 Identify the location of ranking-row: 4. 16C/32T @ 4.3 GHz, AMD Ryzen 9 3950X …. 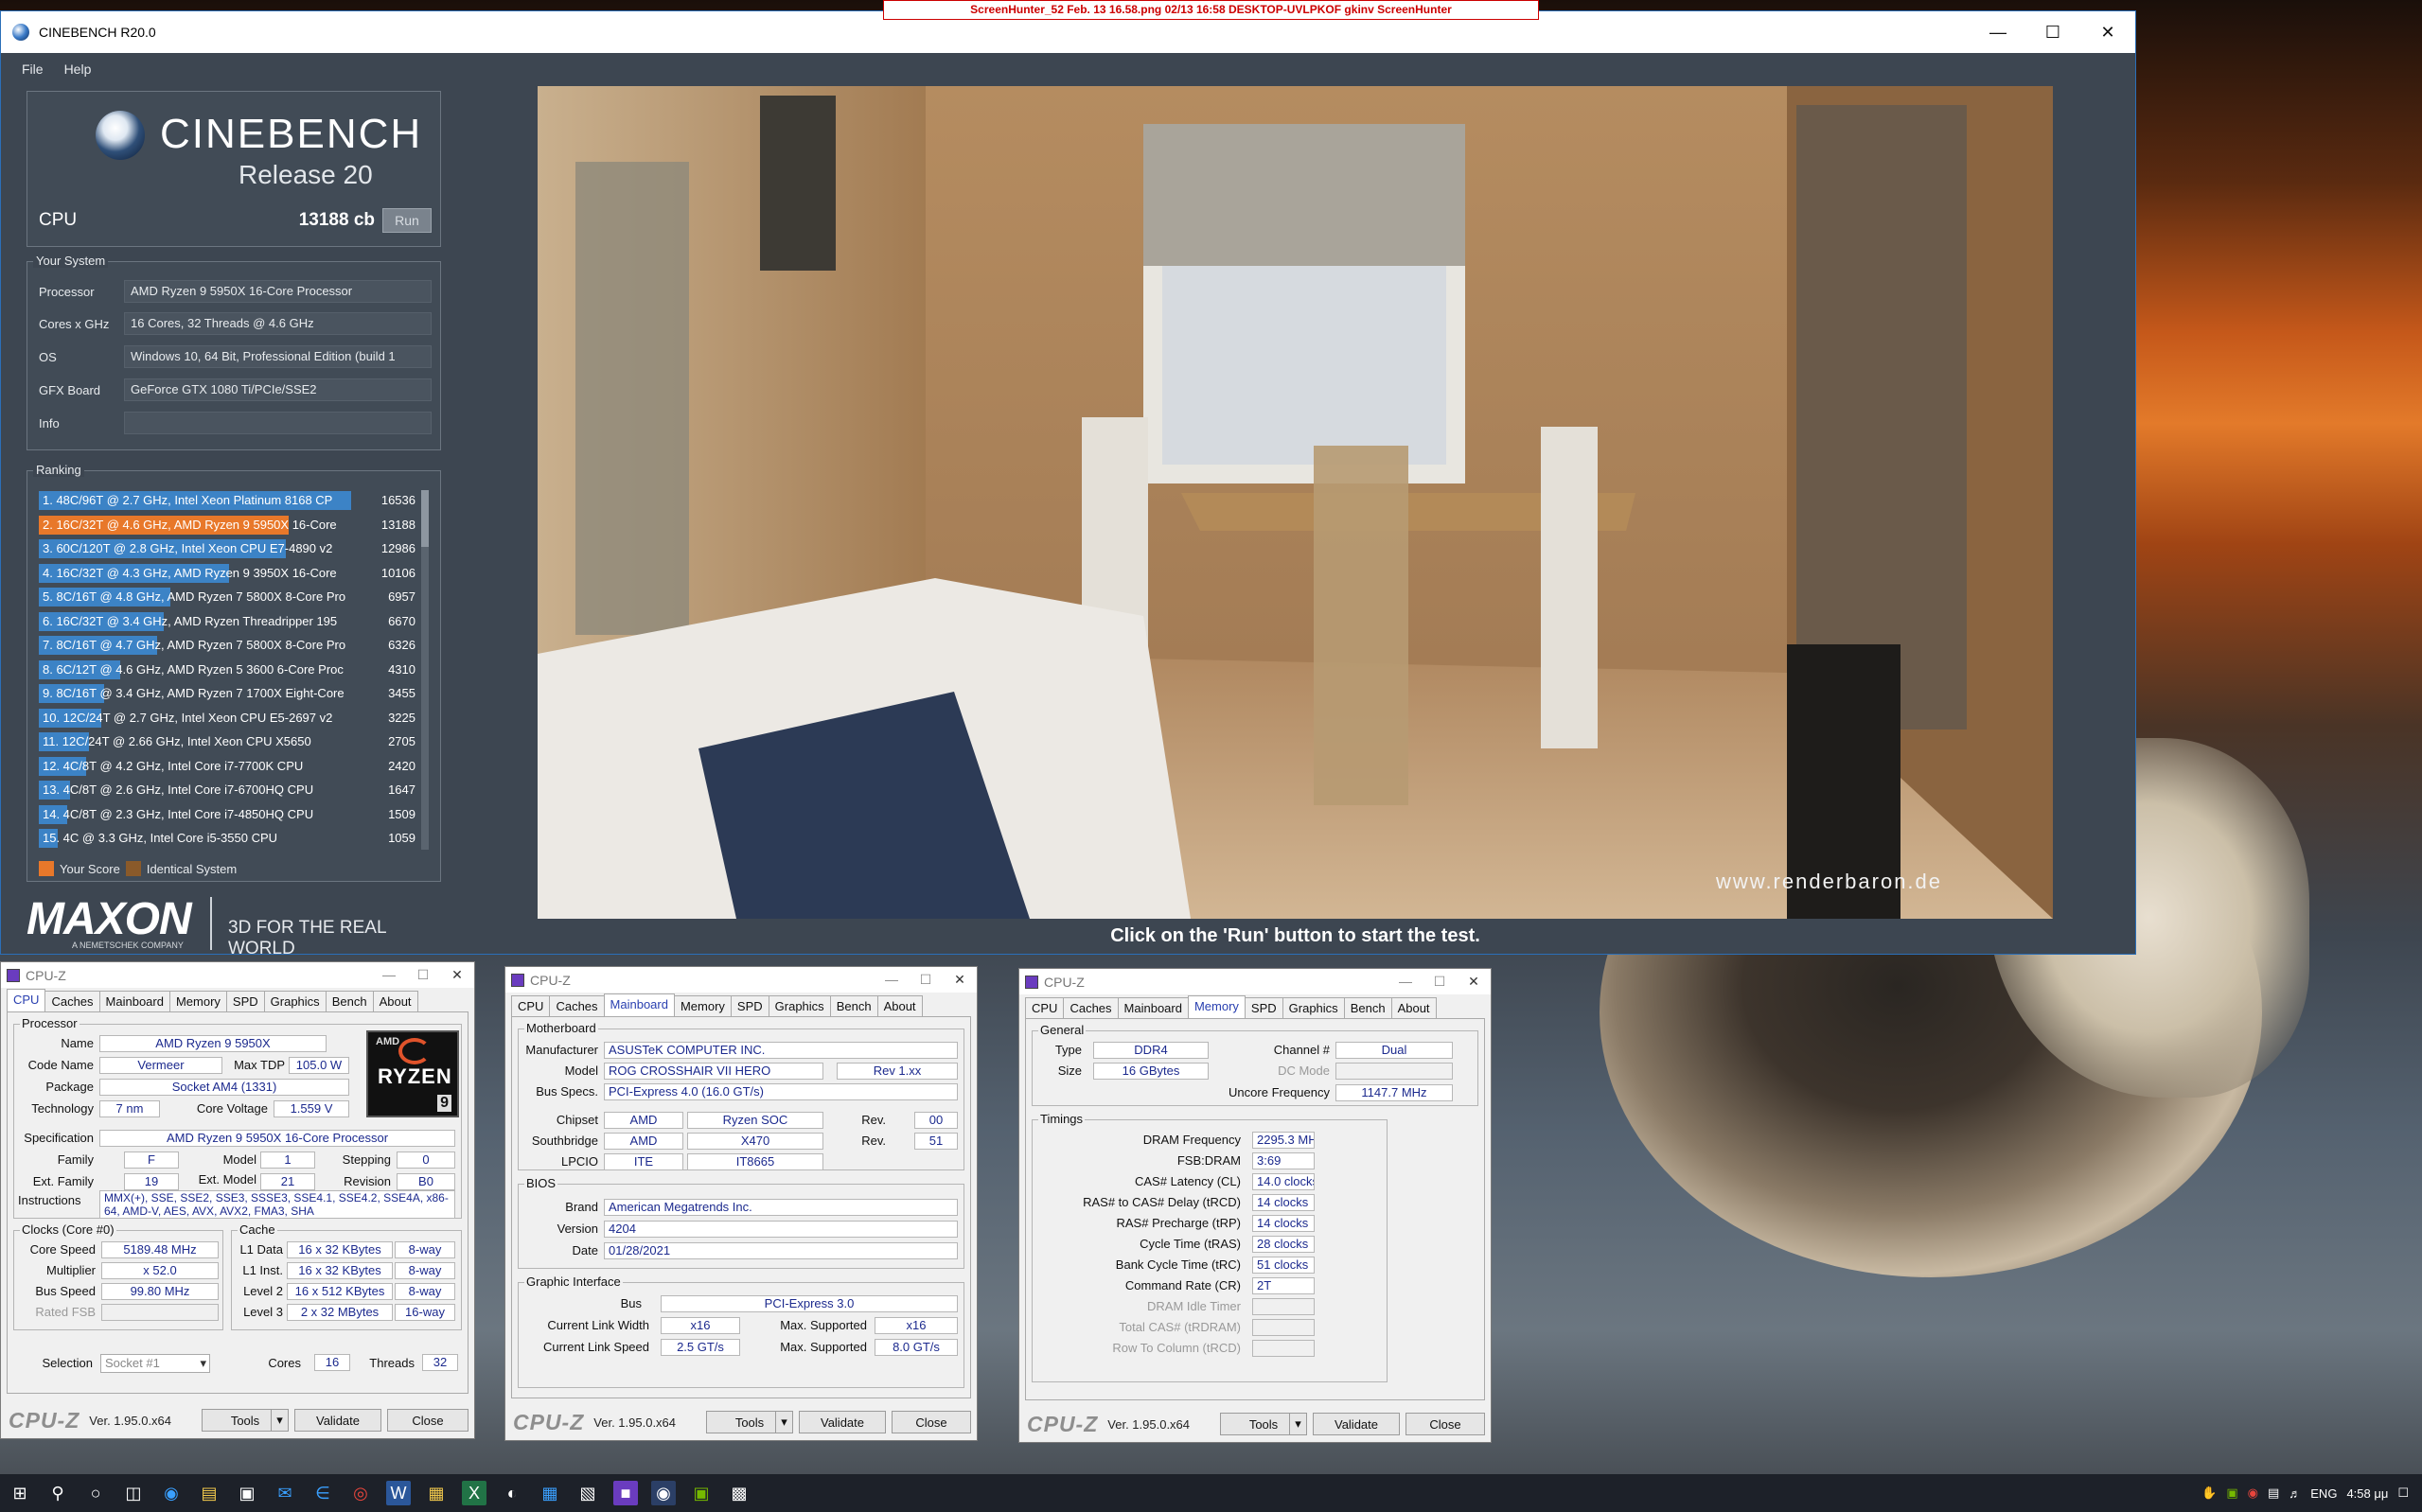
(228, 573).